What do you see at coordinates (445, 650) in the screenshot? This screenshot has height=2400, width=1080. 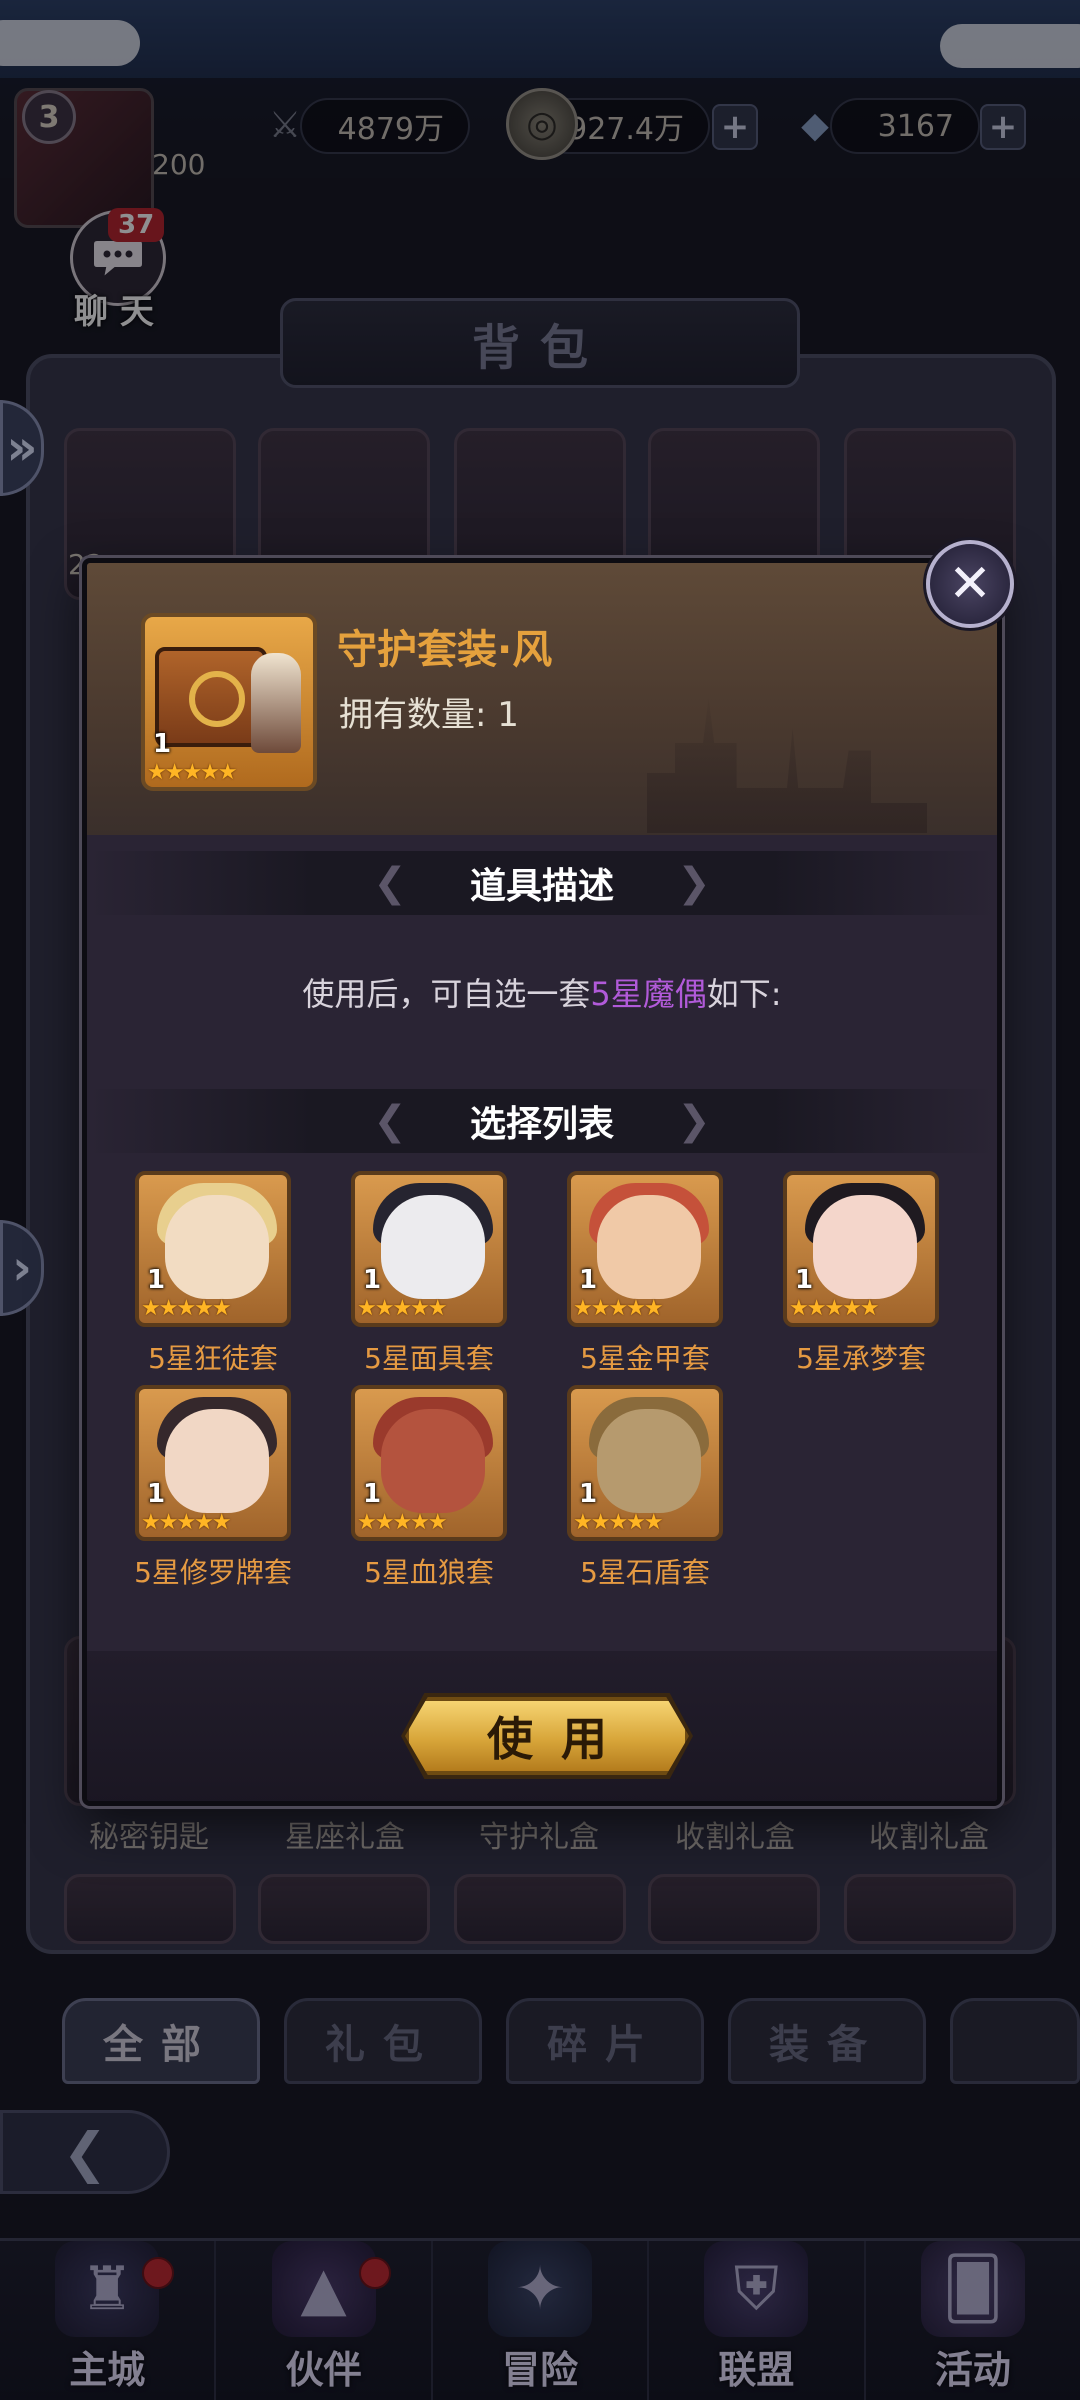 I see `item-name: 守护套装·风` at bounding box center [445, 650].